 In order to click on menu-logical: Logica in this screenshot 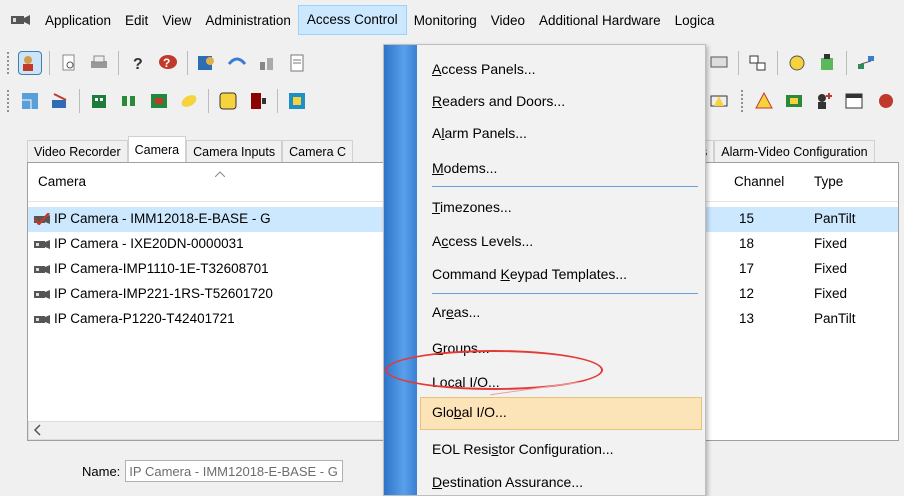, I will do `click(695, 20)`.